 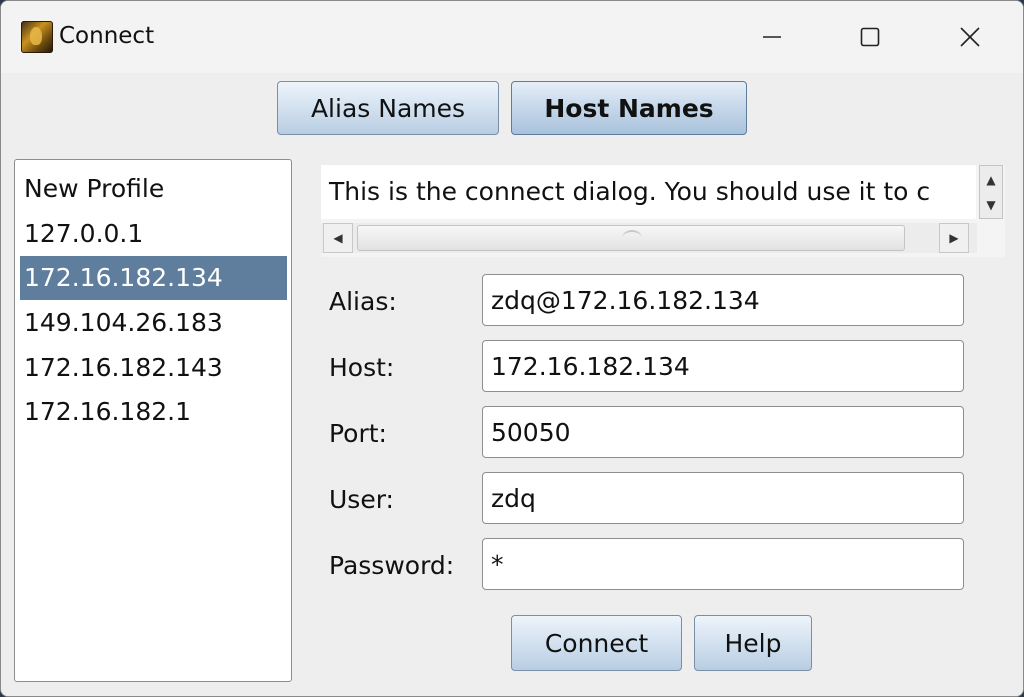 What do you see at coordinates (358, 433) in the screenshot?
I see `port-label: Port:` at bounding box center [358, 433].